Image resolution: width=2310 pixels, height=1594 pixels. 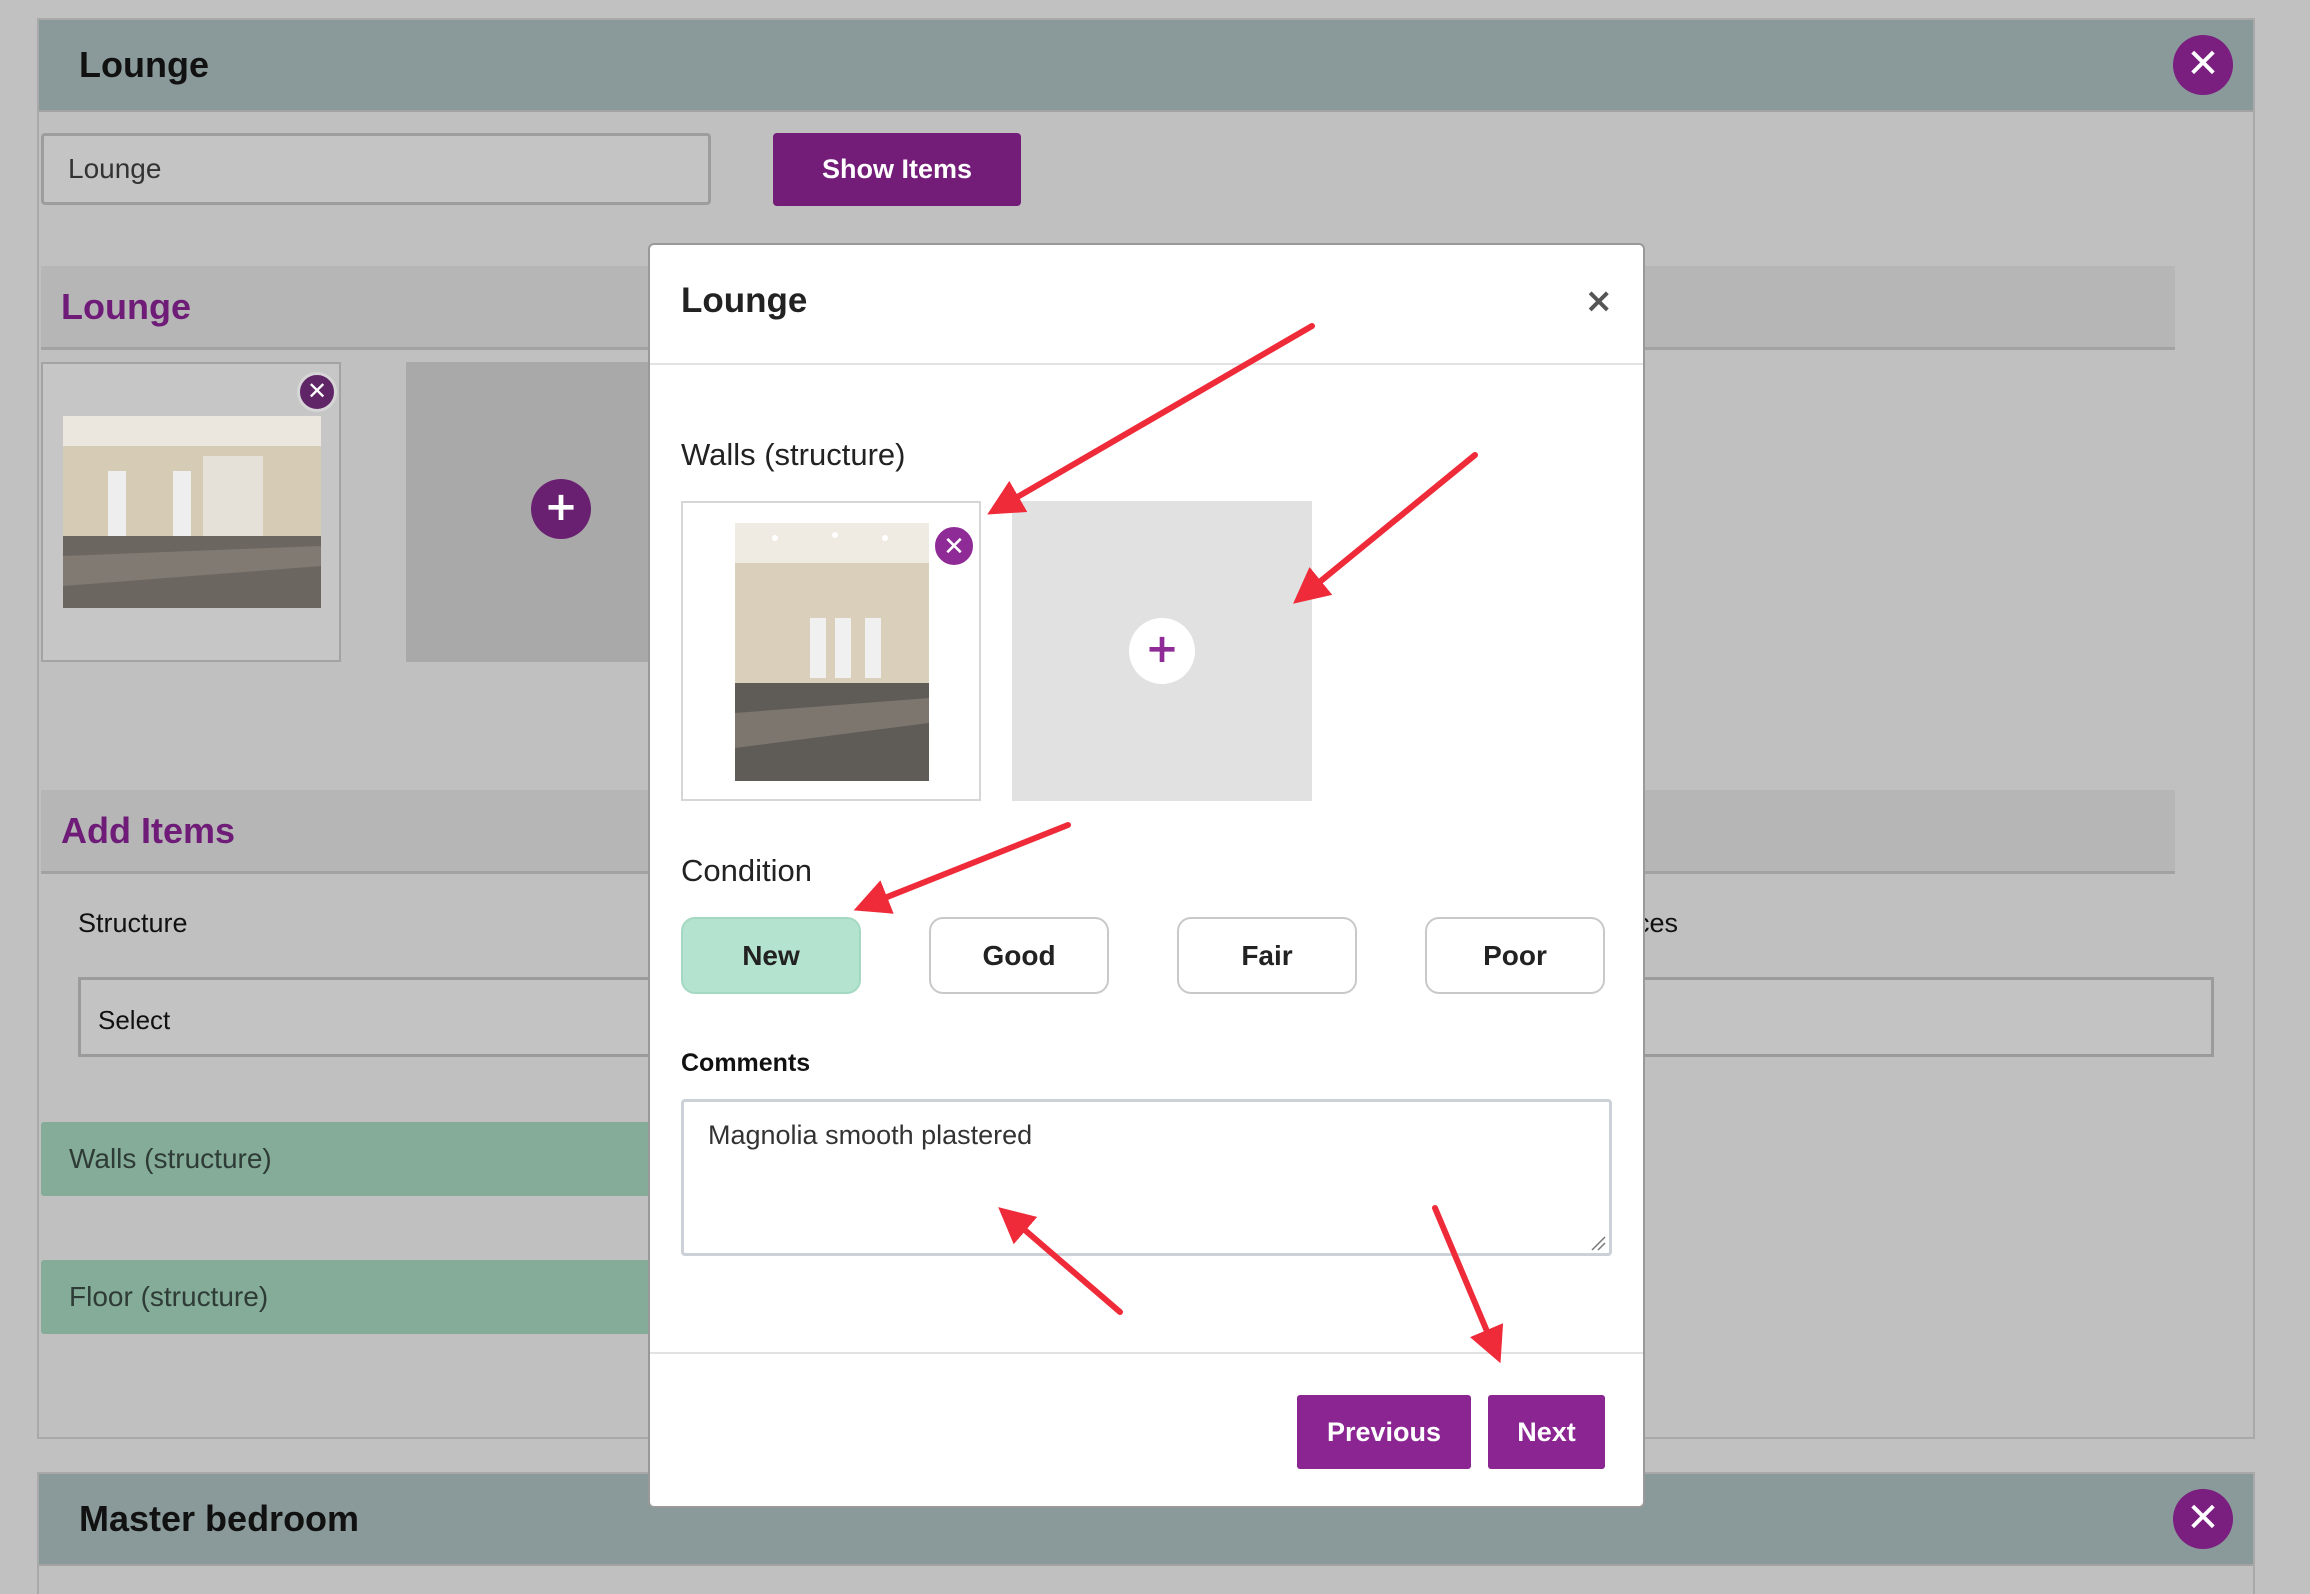 What do you see at coordinates (378, 1017) in the screenshot?
I see `structure-select: Select` at bounding box center [378, 1017].